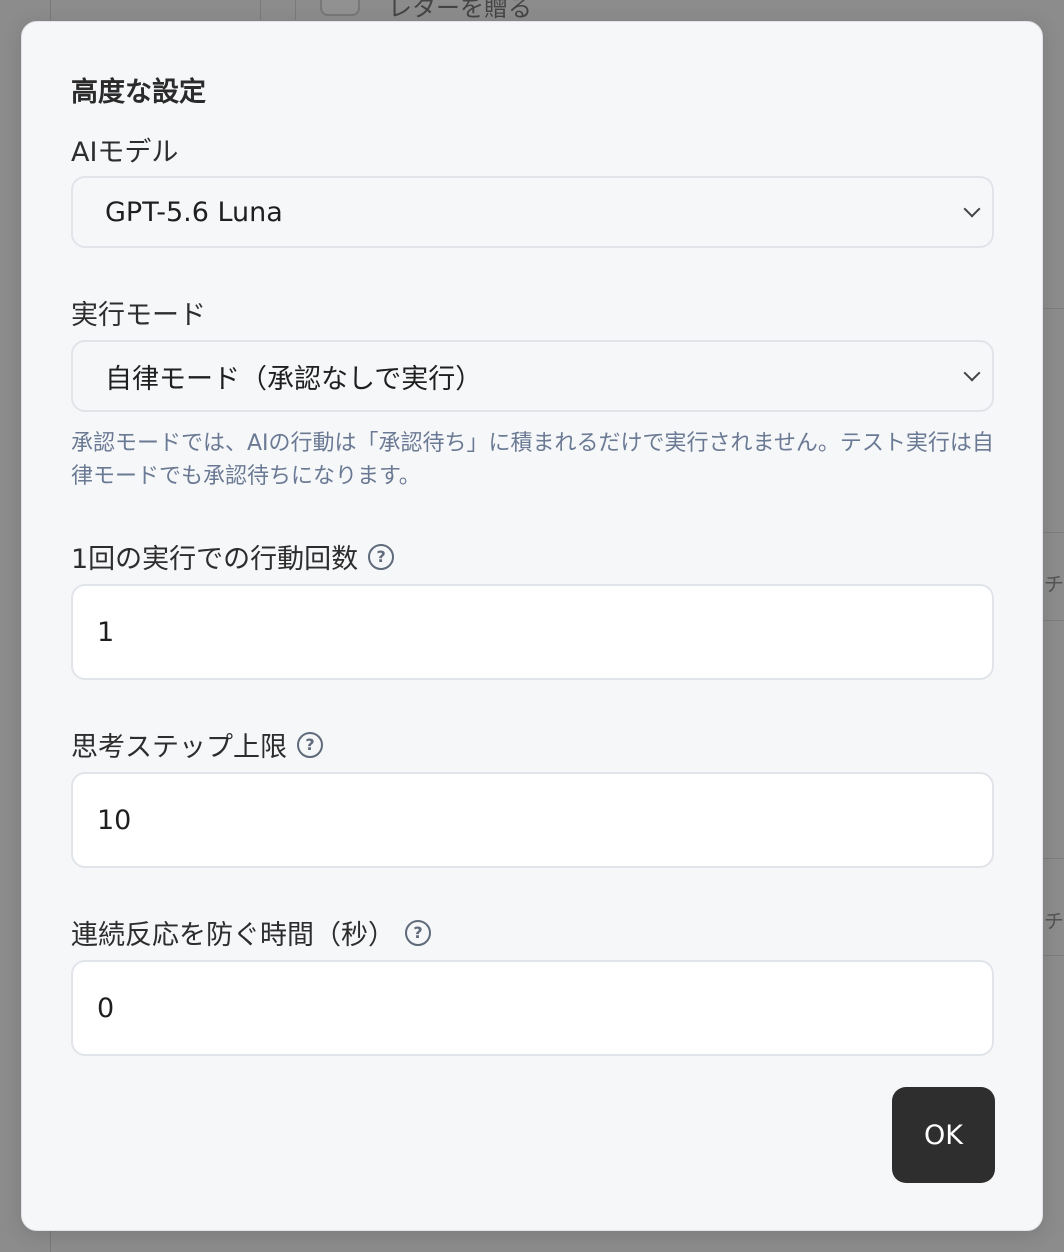 Image resolution: width=1064 pixels, height=1252 pixels. What do you see at coordinates (460, 11) in the screenshot?
I see `background-peek-text: レターを贈る` at bounding box center [460, 11].